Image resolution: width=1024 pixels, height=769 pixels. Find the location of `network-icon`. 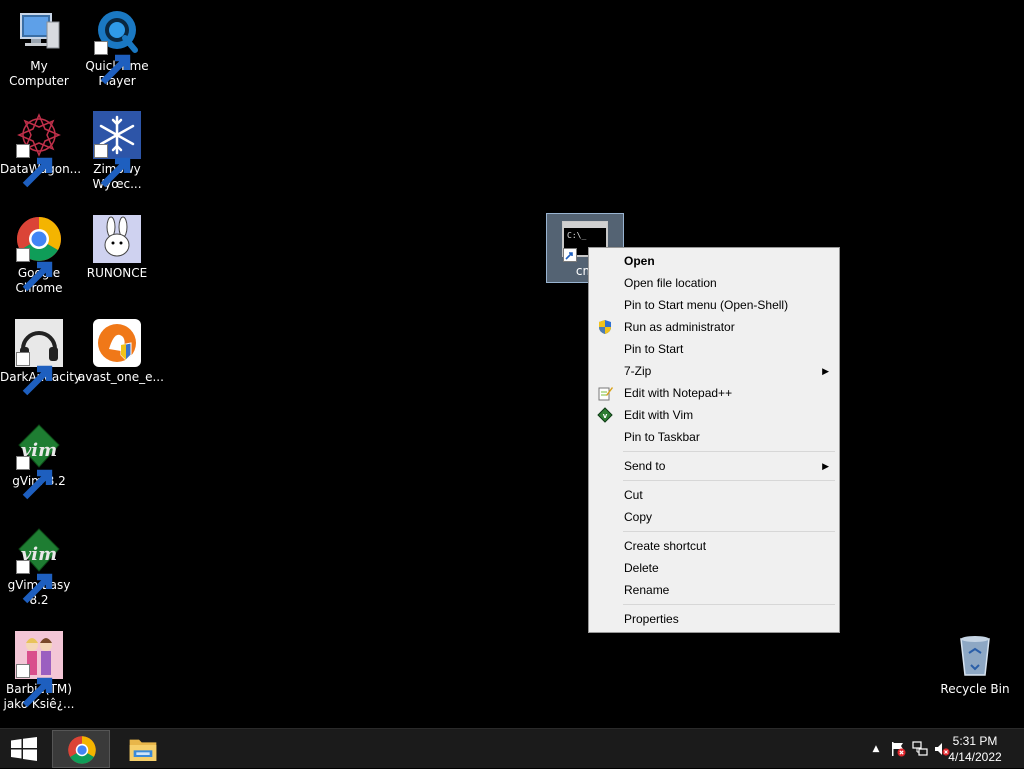

network-icon is located at coordinates (920, 749).